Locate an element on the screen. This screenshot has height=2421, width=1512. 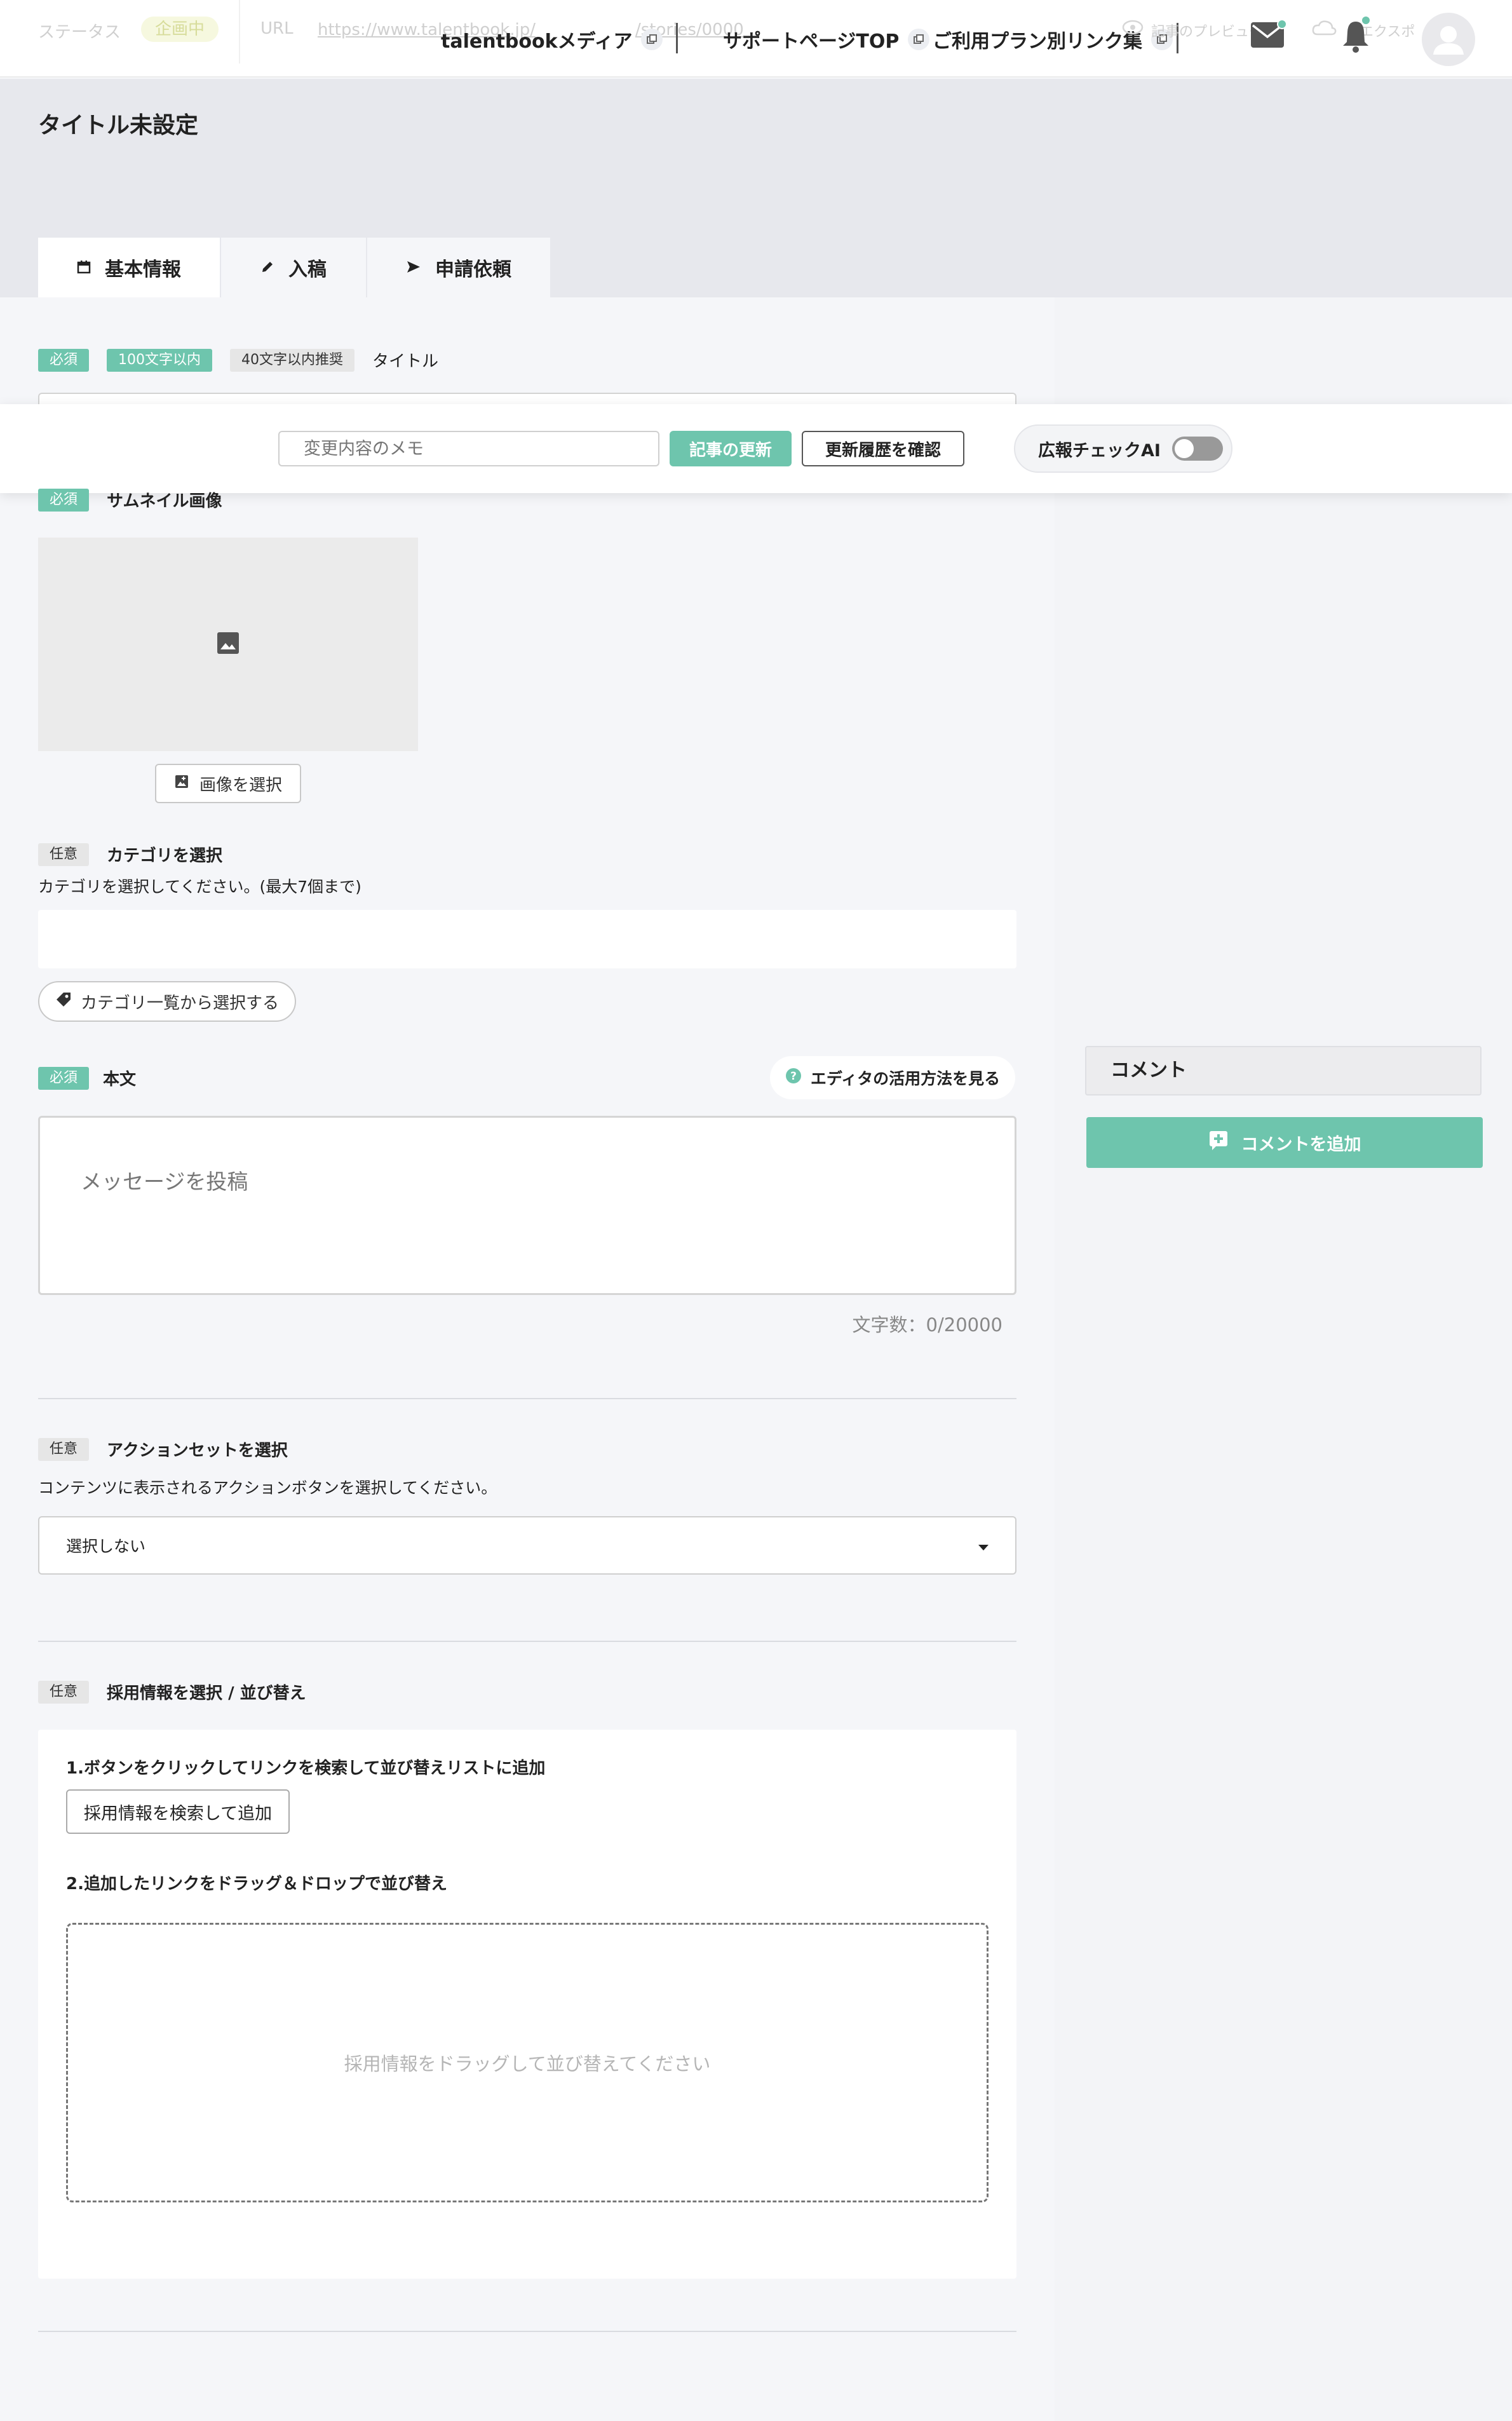
recruit-label: 採用情報を選択 / 並び替え is located at coordinates (206, 1694).